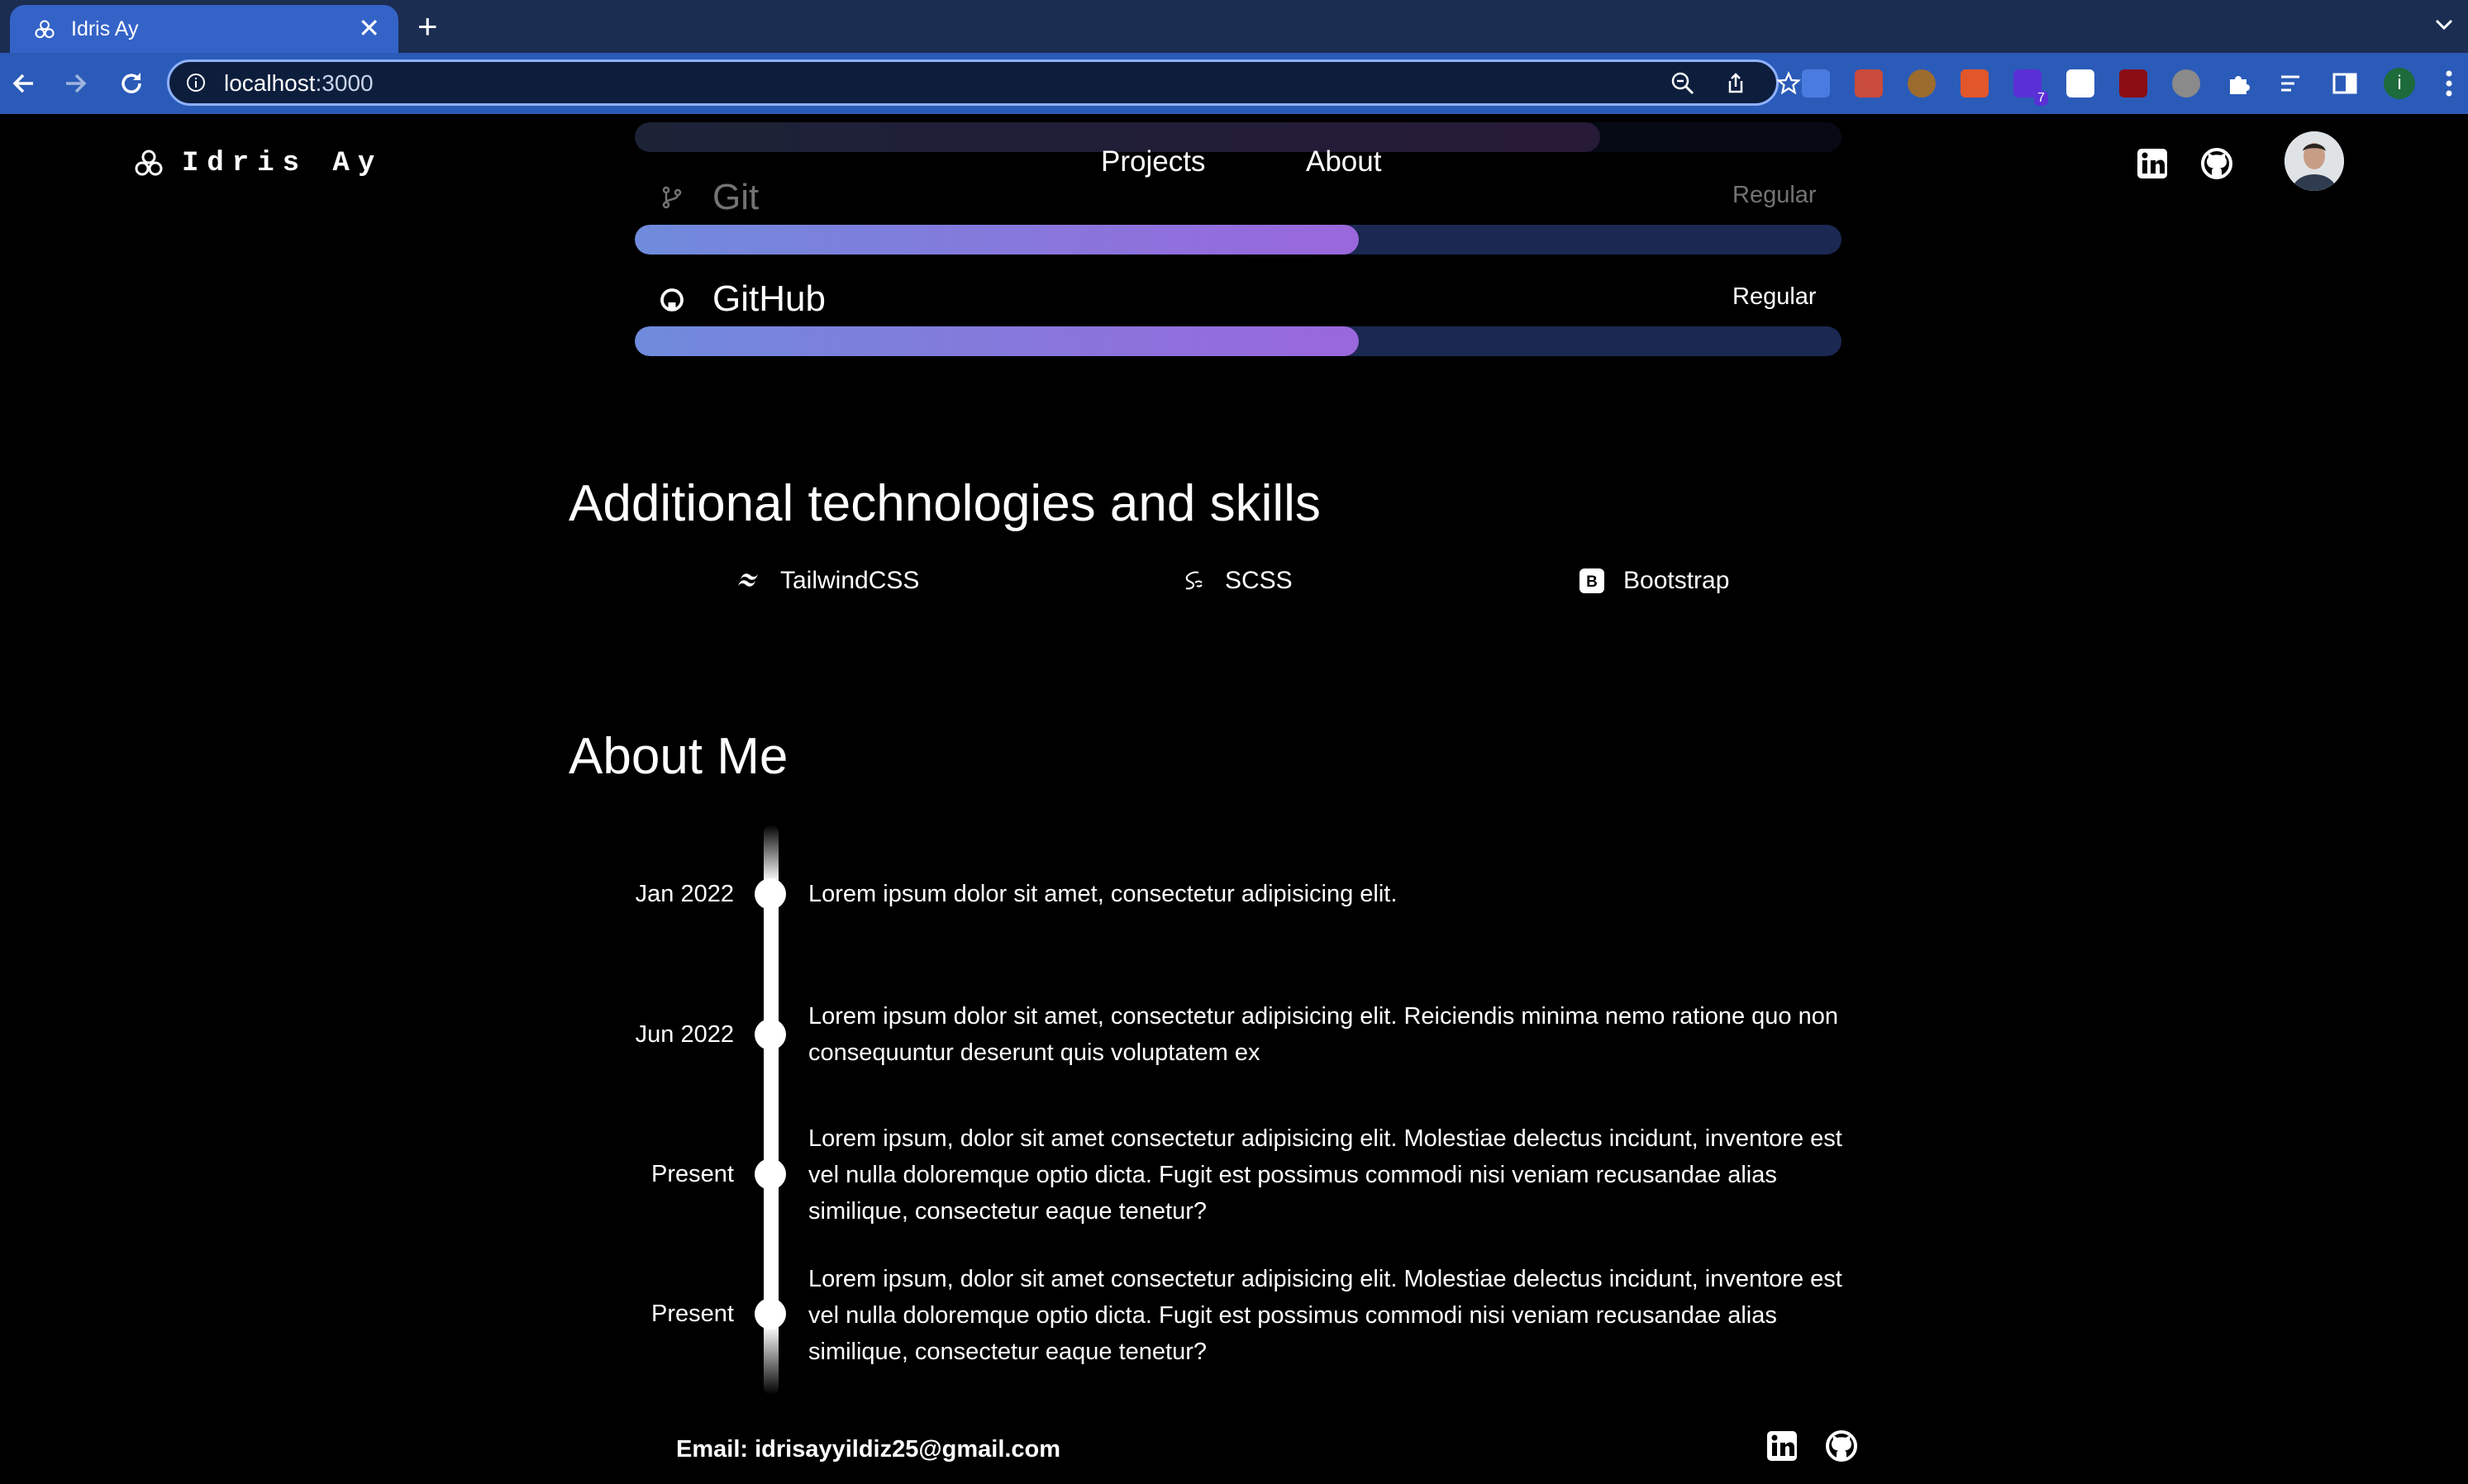  Describe the element at coordinates (945, 503) in the screenshot. I see `section-title-additional: Additional technologies and skills` at that location.